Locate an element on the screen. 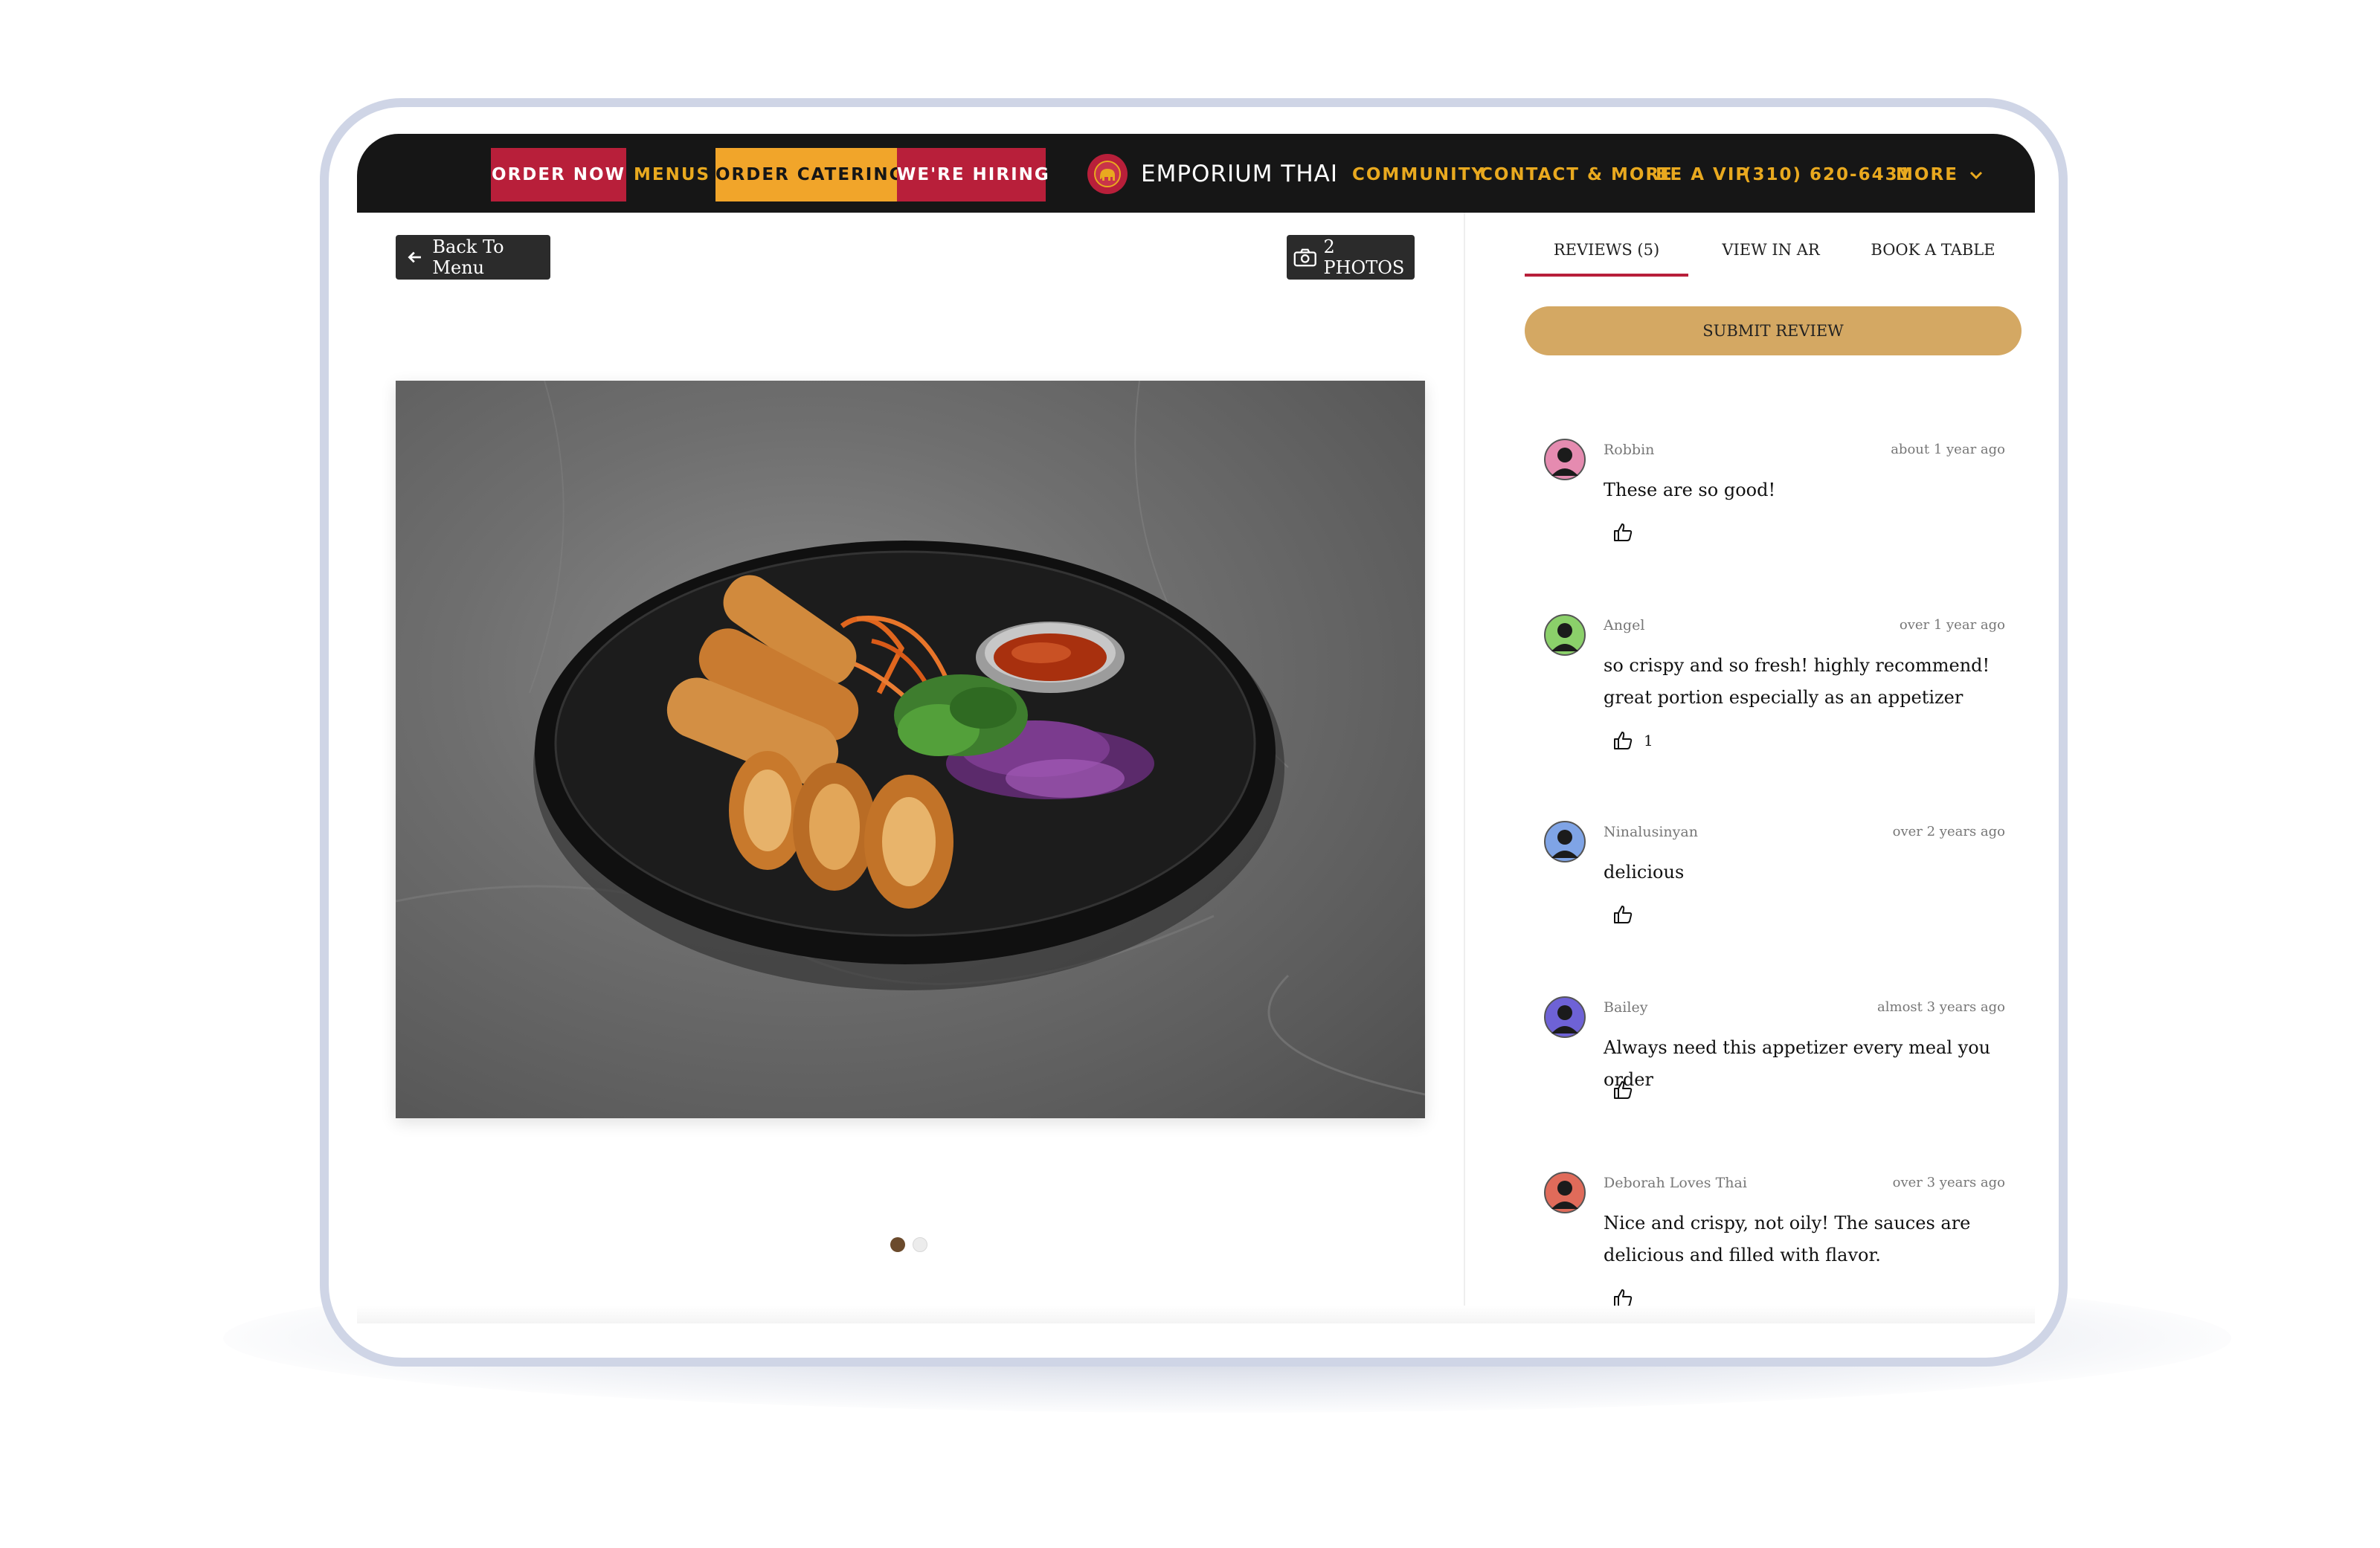 The image size is (2380, 1548). tab-book-a-table: BOOK A TABLE is located at coordinates (1933, 261).